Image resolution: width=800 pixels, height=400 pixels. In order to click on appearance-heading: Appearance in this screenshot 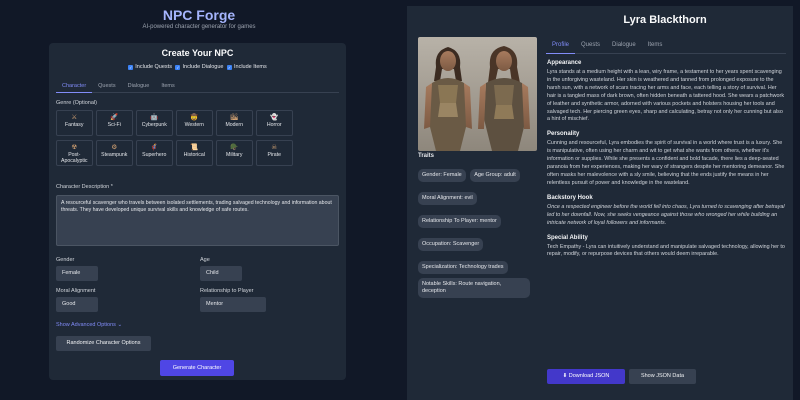, I will do `click(564, 63)`.